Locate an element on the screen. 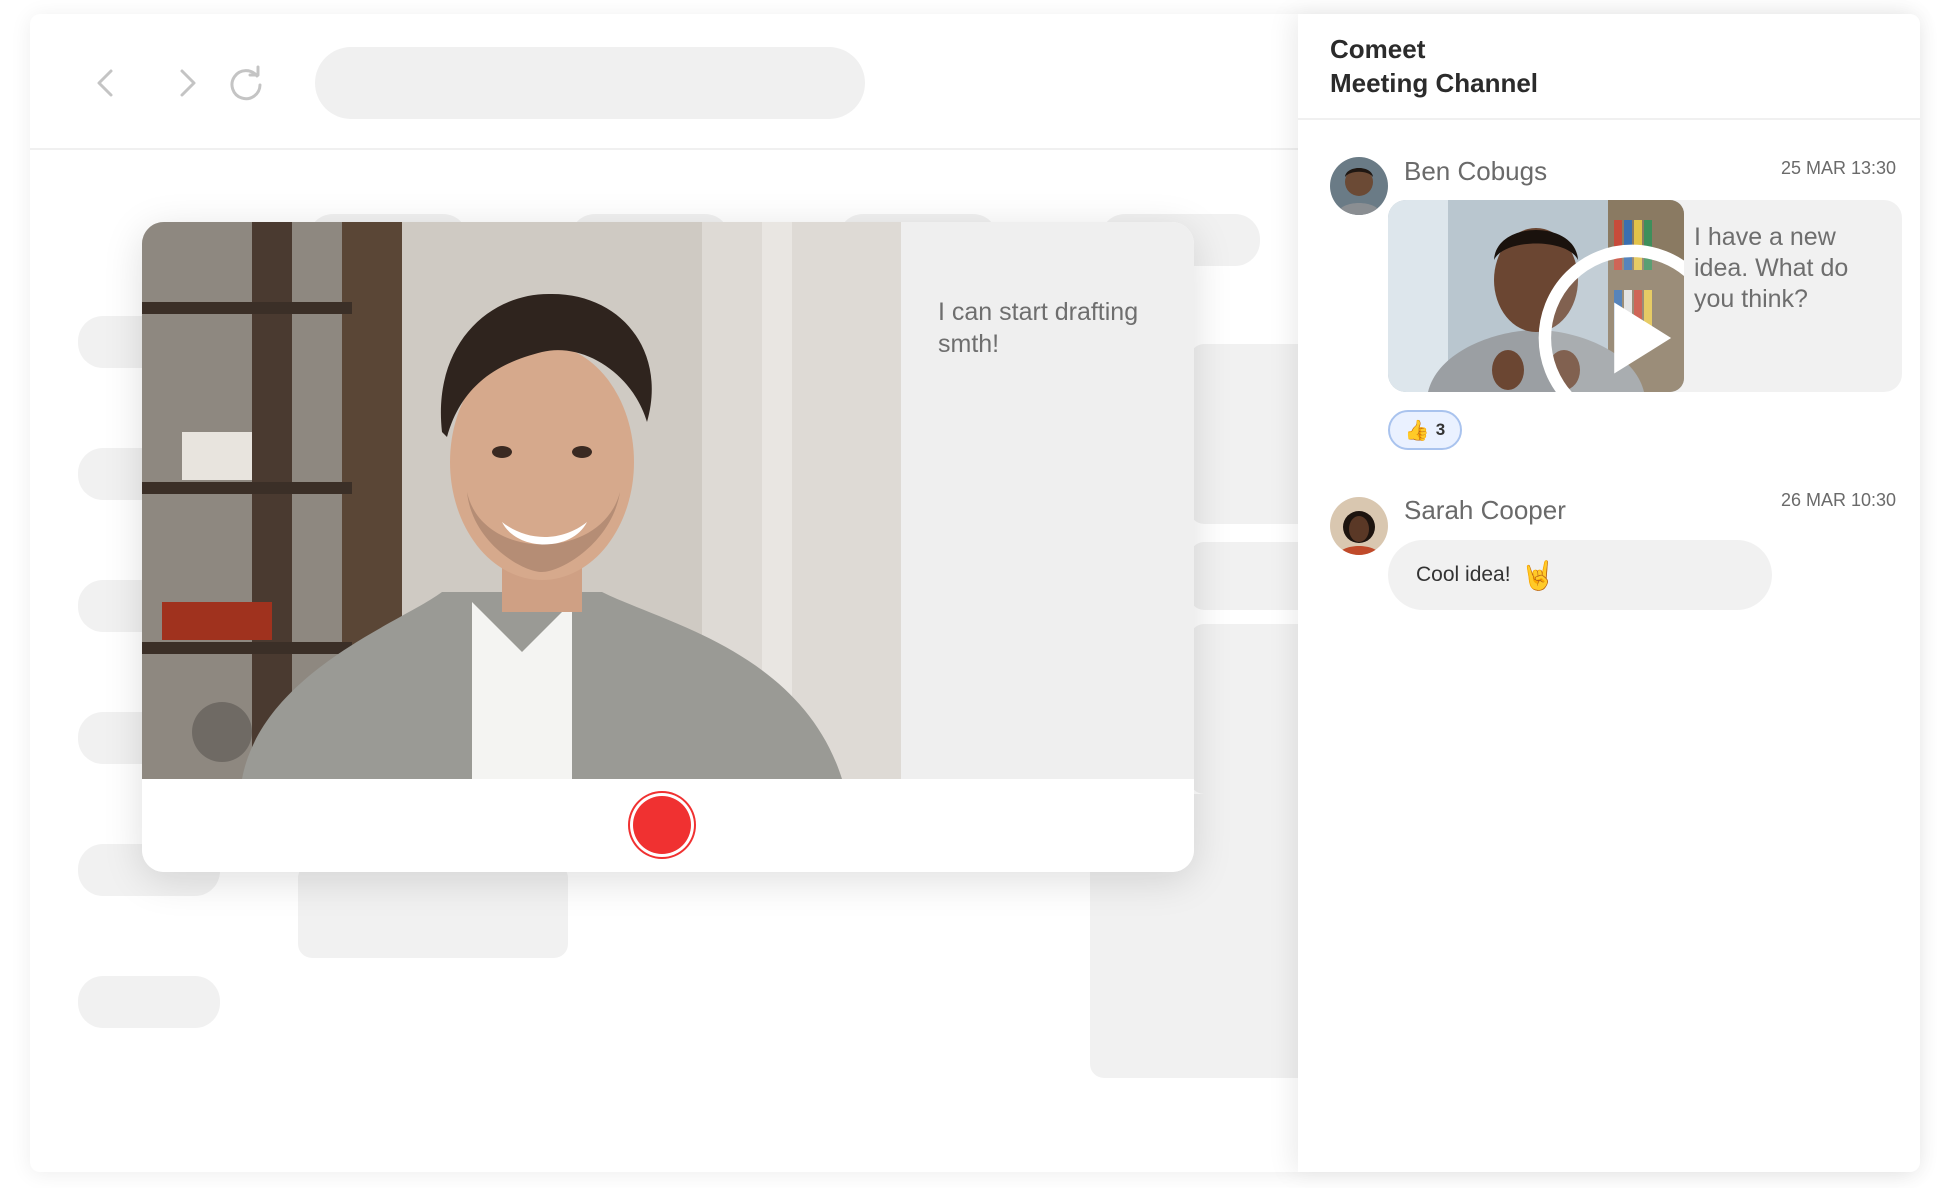 The height and width of the screenshot is (1188, 1940). reaction-badge: 👍 3 is located at coordinates (1425, 430).